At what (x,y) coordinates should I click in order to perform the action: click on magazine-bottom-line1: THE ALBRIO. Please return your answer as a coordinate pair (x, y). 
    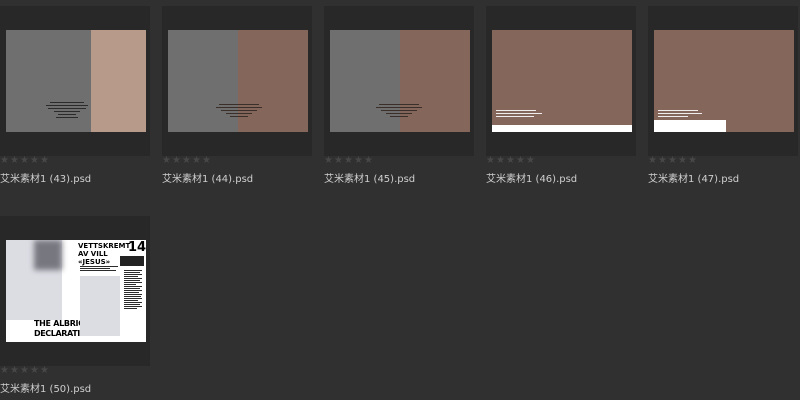
    Looking at the image, I should click on (59, 323).